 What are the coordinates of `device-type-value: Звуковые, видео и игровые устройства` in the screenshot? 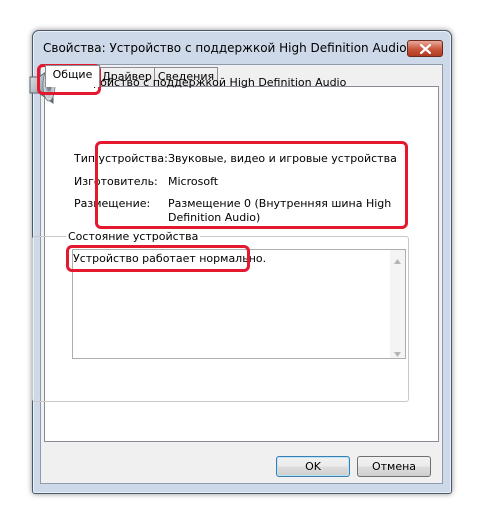 It's located at (282, 158).